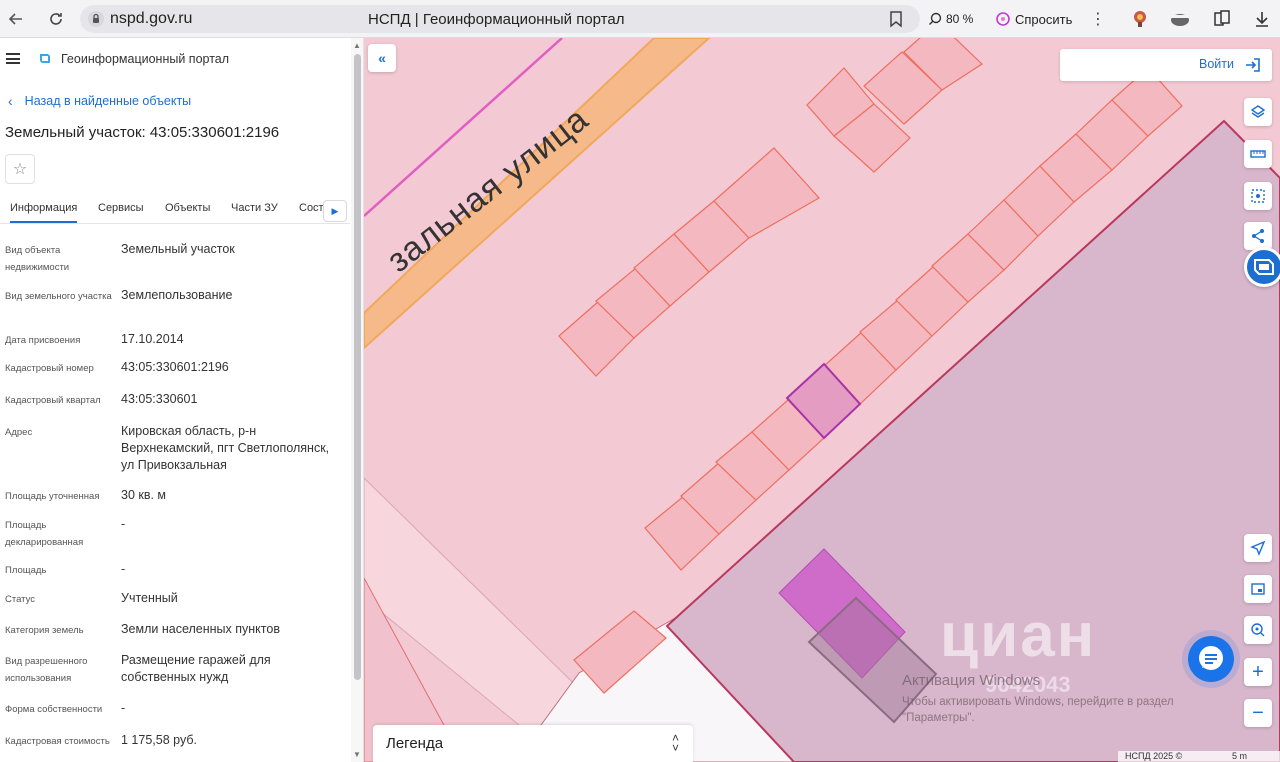 The image size is (1280, 762). I want to click on watermark-text: циан, so click(1018, 635).